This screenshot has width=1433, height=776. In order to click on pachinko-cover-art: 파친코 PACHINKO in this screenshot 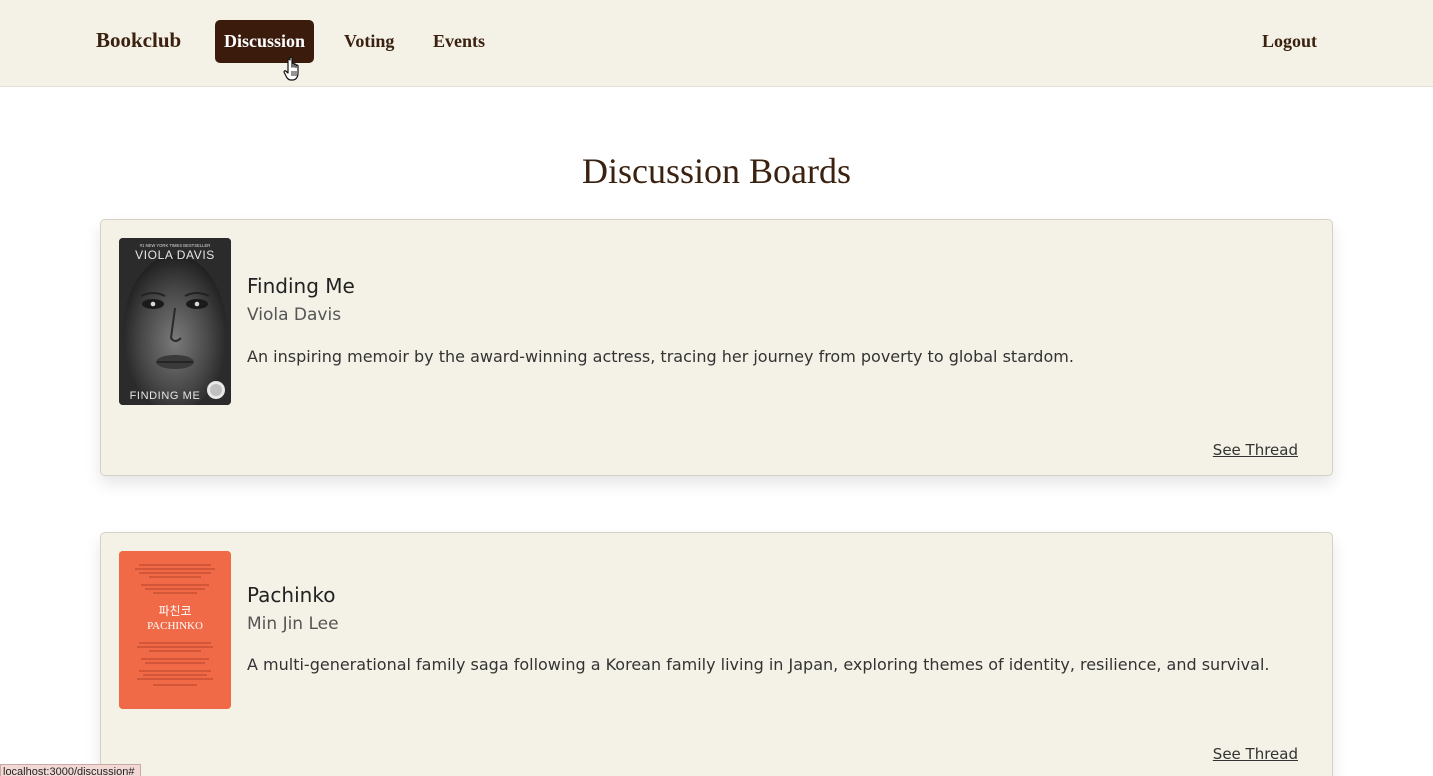, I will do `click(175, 630)`.